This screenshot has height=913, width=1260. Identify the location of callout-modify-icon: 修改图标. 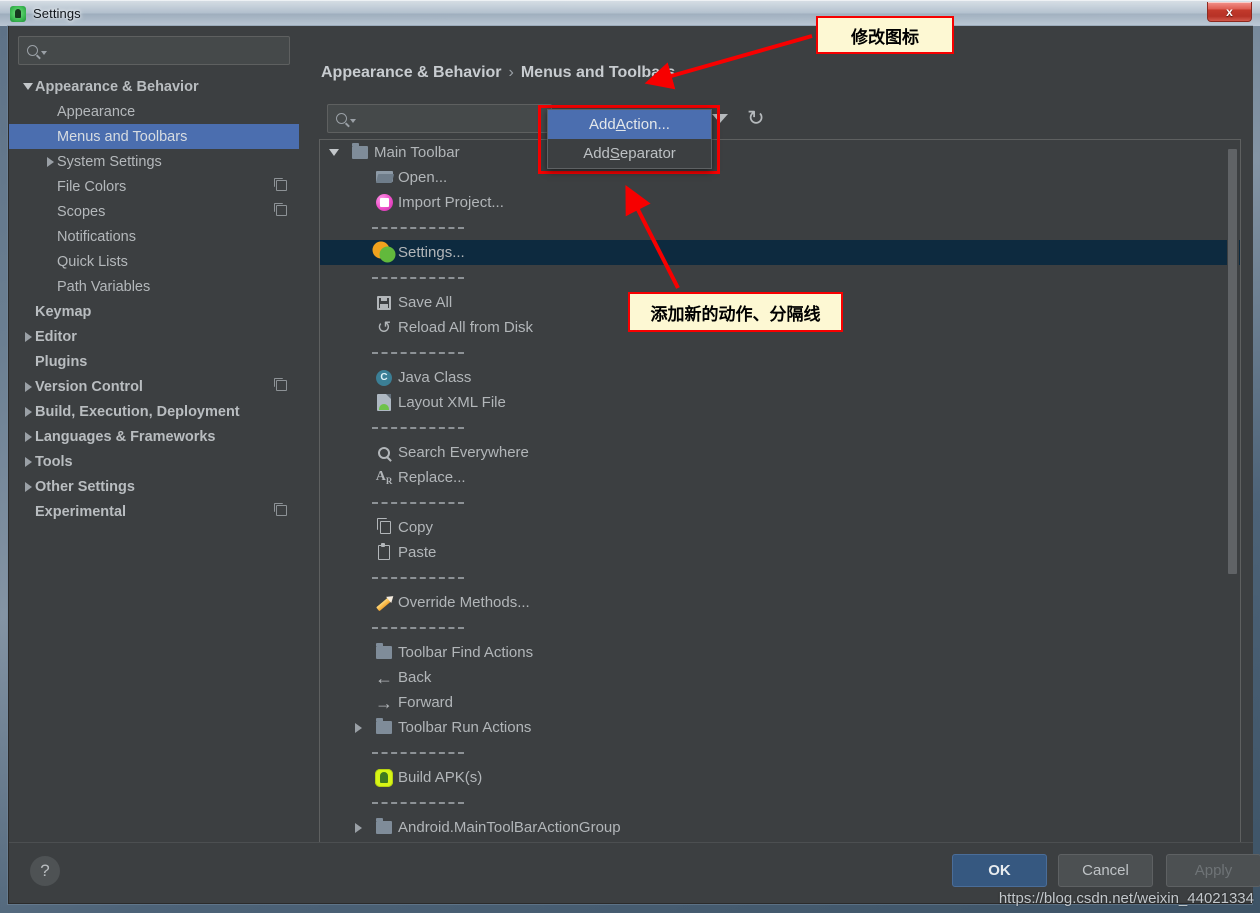
(885, 35).